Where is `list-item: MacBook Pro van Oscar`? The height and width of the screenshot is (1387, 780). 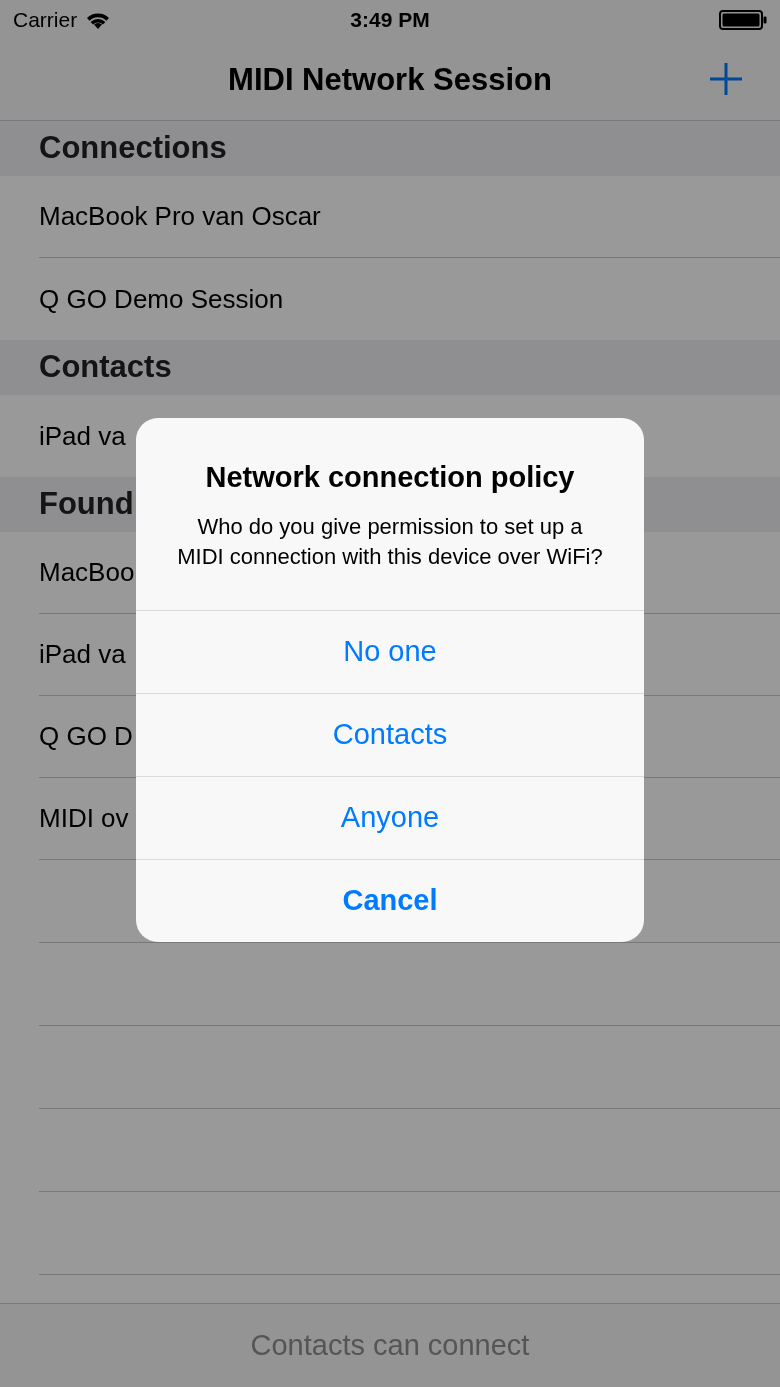 list-item: MacBook Pro van Oscar is located at coordinates (180, 216).